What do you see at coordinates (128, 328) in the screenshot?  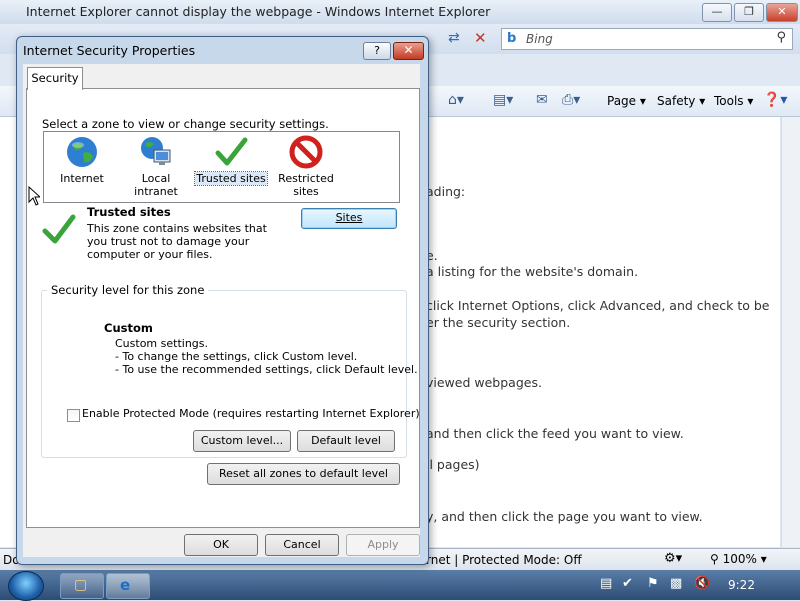 I see `security-level-name: Custom` at bounding box center [128, 328].